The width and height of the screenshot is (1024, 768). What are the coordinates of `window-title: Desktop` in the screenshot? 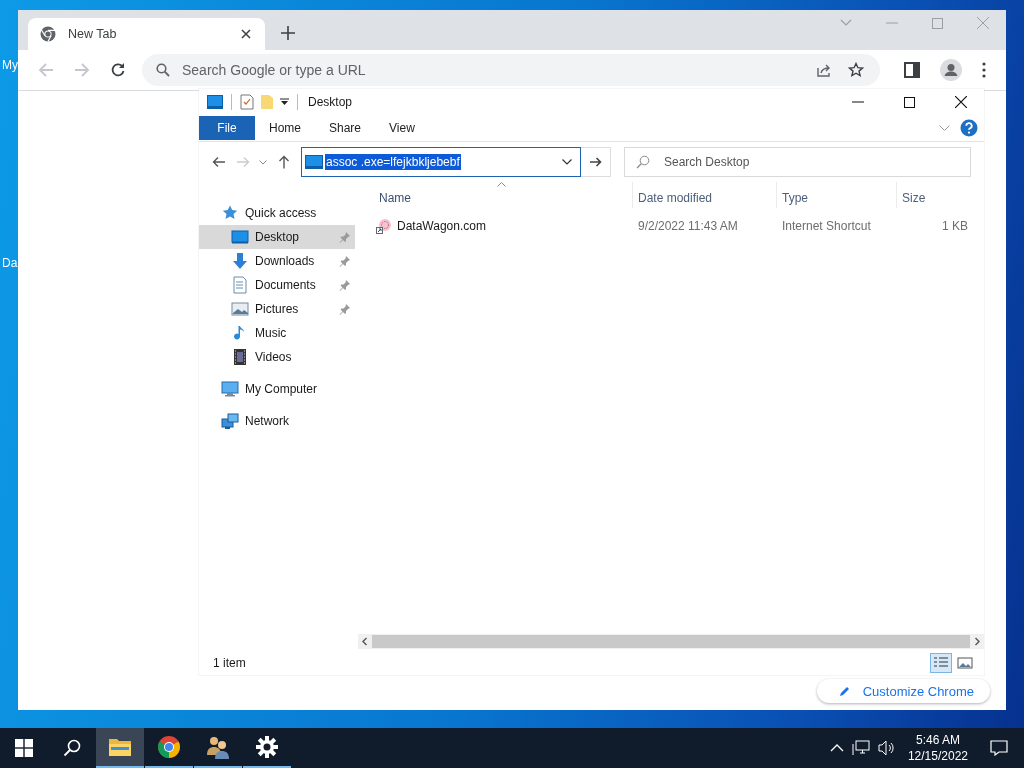 It's located at (330, 102).